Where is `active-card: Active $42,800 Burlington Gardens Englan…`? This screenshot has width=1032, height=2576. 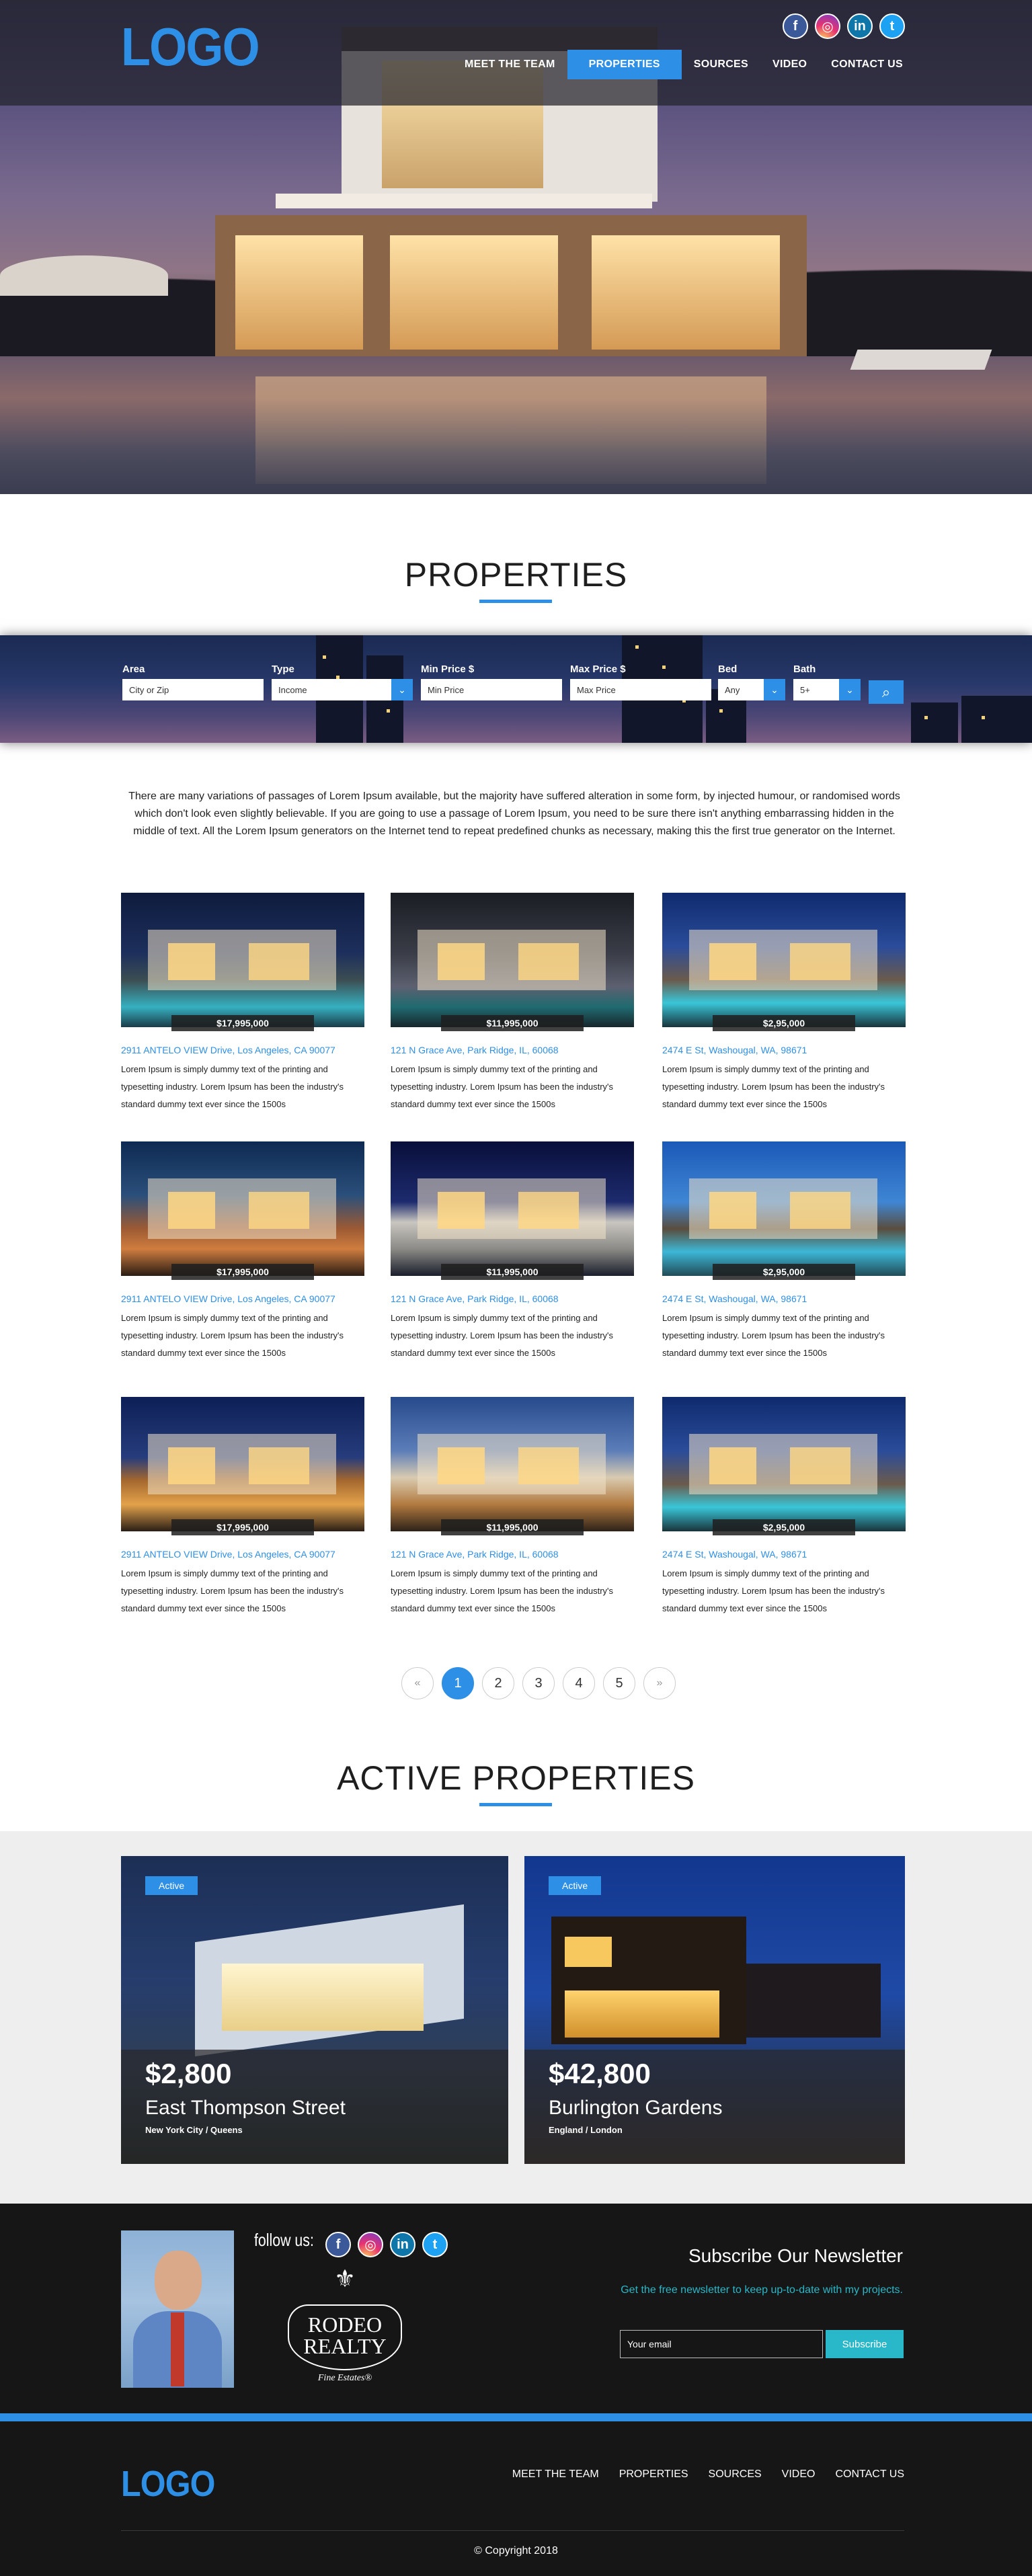
active-card: Active $42,800 Burlington Gardens Englan… is located at coordinates (714, 2010).